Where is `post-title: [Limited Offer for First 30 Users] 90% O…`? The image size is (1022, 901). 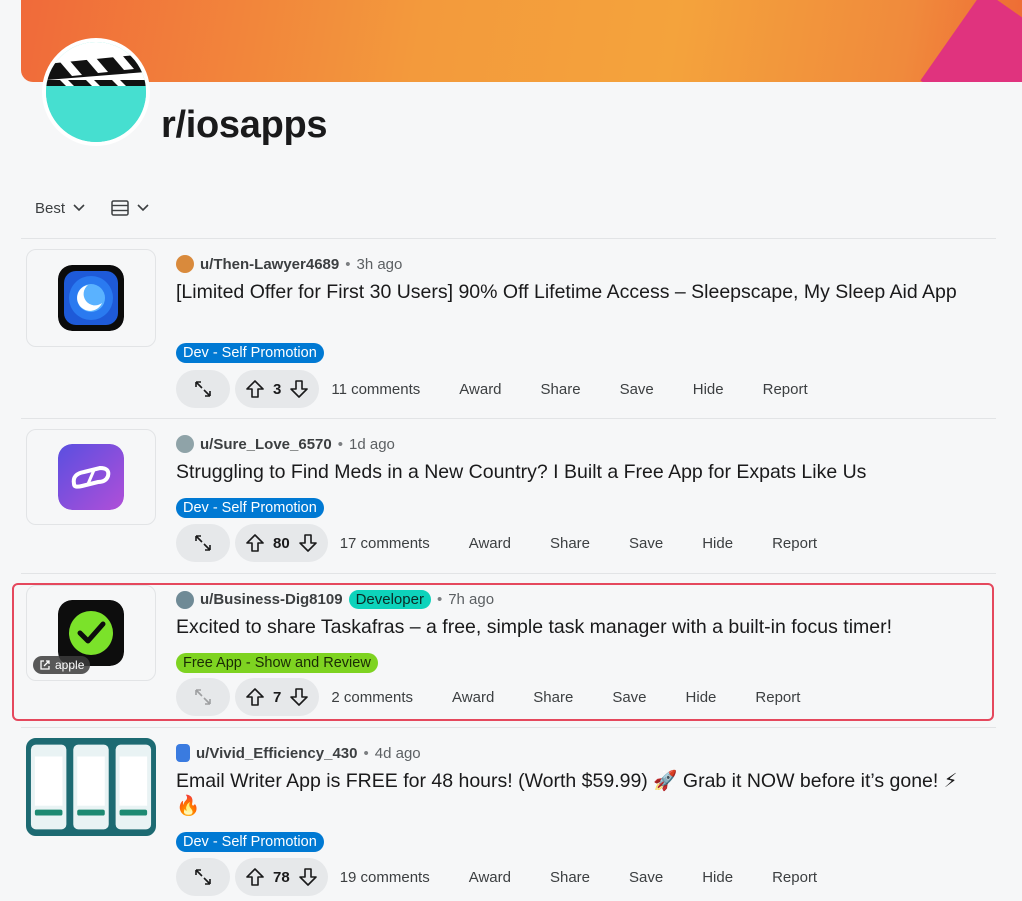
post-title: [Limited Offer for First 30 Users] 90% O… is located at coordinates (576, 292).